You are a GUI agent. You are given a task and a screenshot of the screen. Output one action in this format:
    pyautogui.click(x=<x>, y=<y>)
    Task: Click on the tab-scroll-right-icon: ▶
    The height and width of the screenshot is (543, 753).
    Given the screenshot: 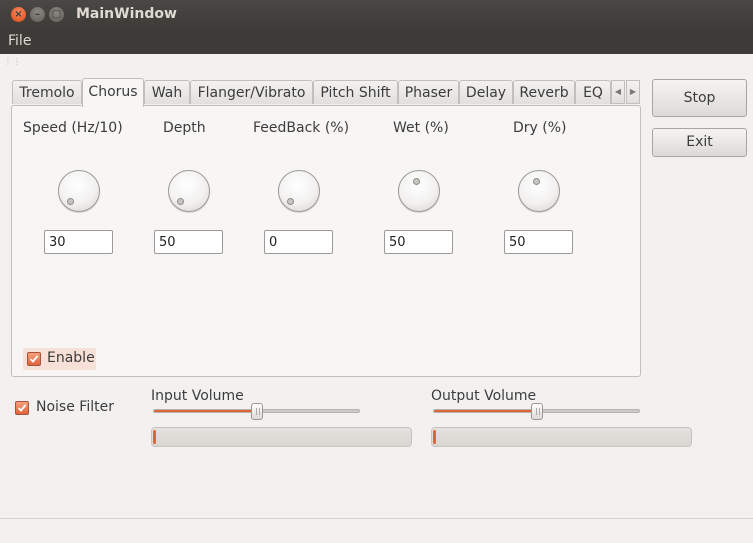 What is the action you would take?
    pyautogui.click(x=633, y=92)
    